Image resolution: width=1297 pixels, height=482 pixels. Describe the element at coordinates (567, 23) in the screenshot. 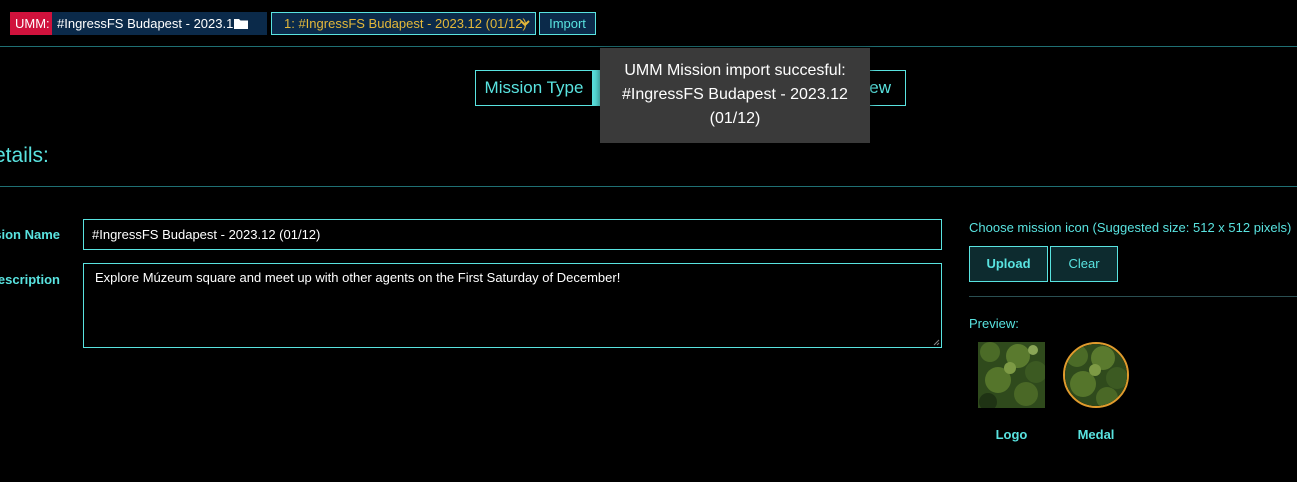

I see `import-button: Import` at that location.